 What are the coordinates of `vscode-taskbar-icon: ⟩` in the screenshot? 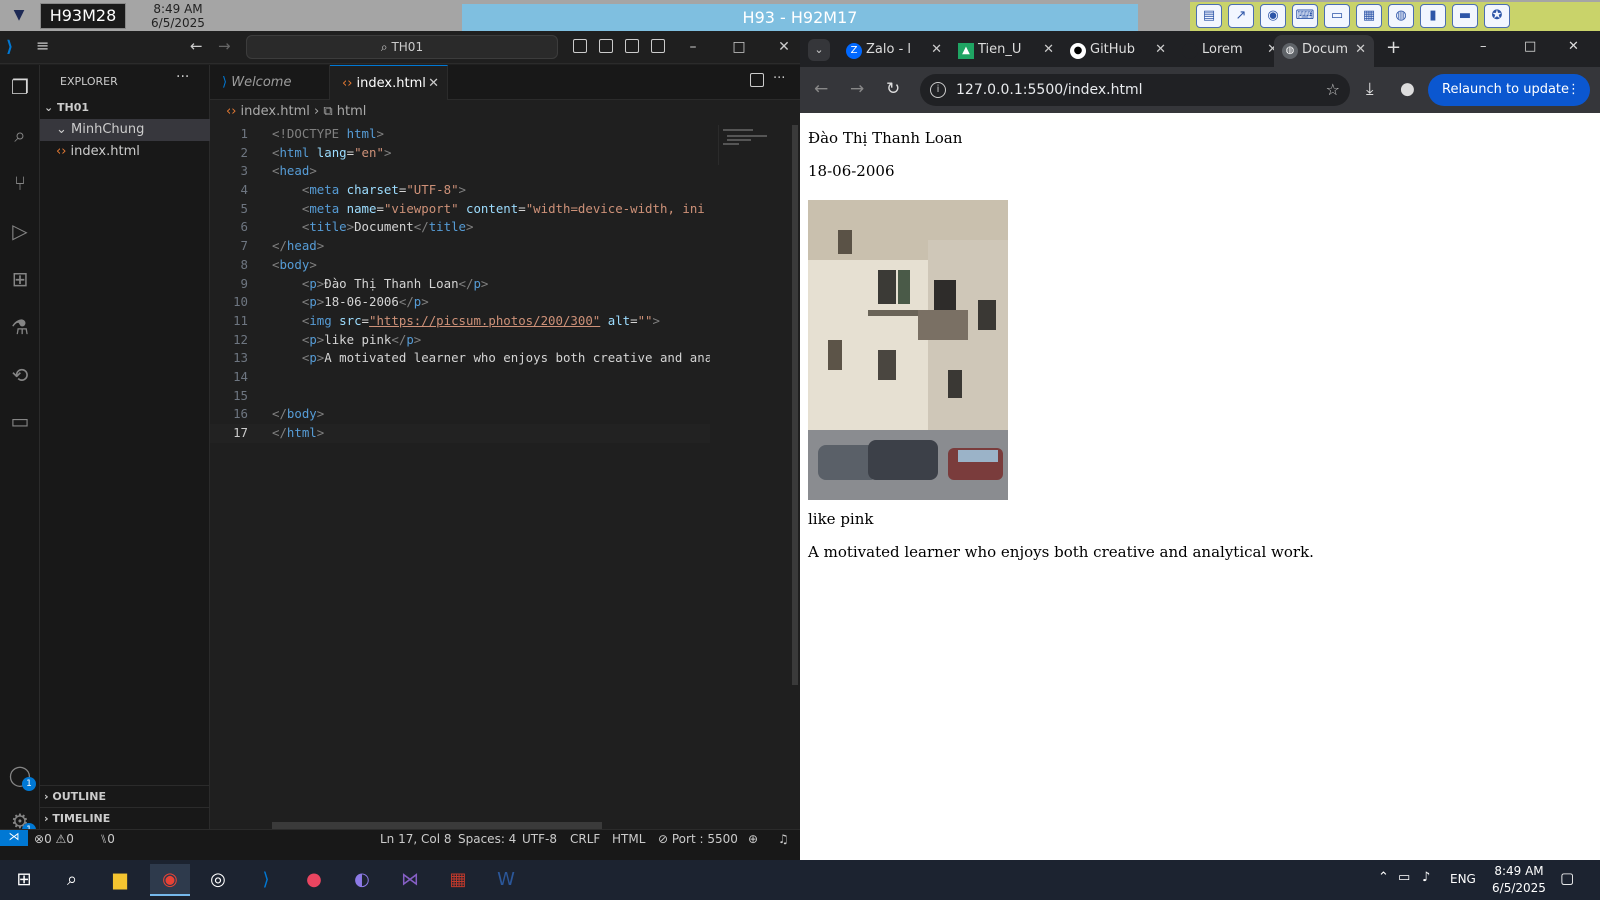 It's located at (266, 880).